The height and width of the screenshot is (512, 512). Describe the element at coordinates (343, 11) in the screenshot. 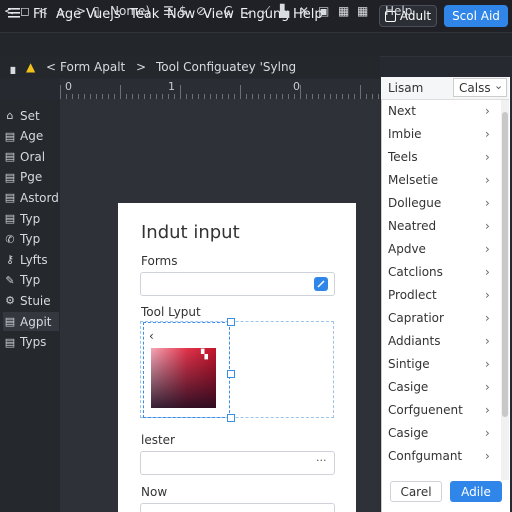

I see `grid-icon: ▦` at that location.